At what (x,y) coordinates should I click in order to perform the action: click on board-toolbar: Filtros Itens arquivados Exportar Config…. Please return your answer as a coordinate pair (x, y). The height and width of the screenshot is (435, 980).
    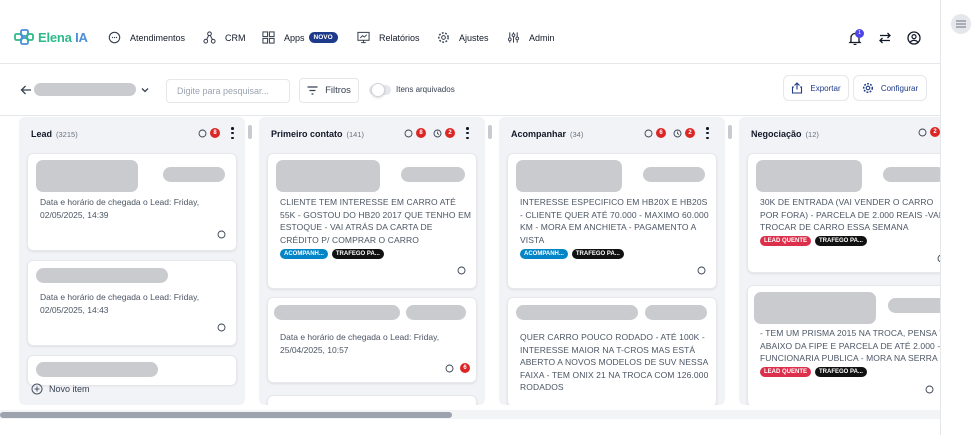
    Looking at the image, I should click on (470, 90).